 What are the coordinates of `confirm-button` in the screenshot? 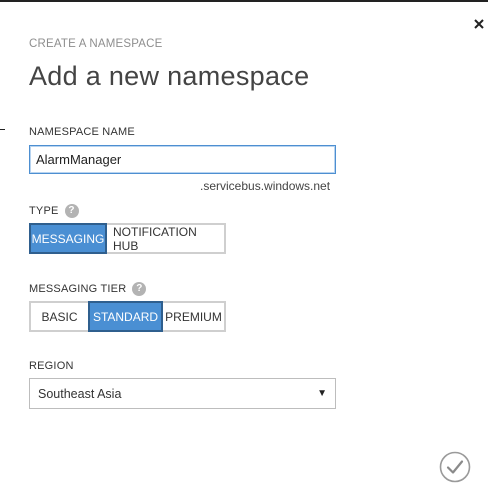 It's located at (455, 467).